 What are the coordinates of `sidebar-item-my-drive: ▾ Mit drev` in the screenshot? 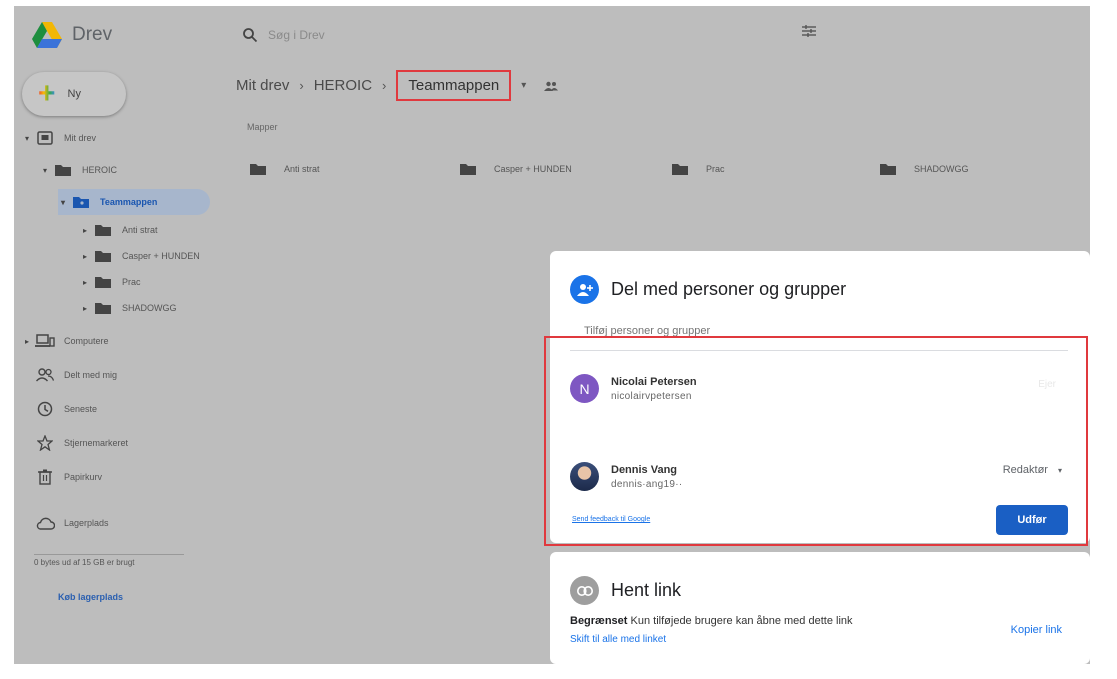 It's located at (59, 138).